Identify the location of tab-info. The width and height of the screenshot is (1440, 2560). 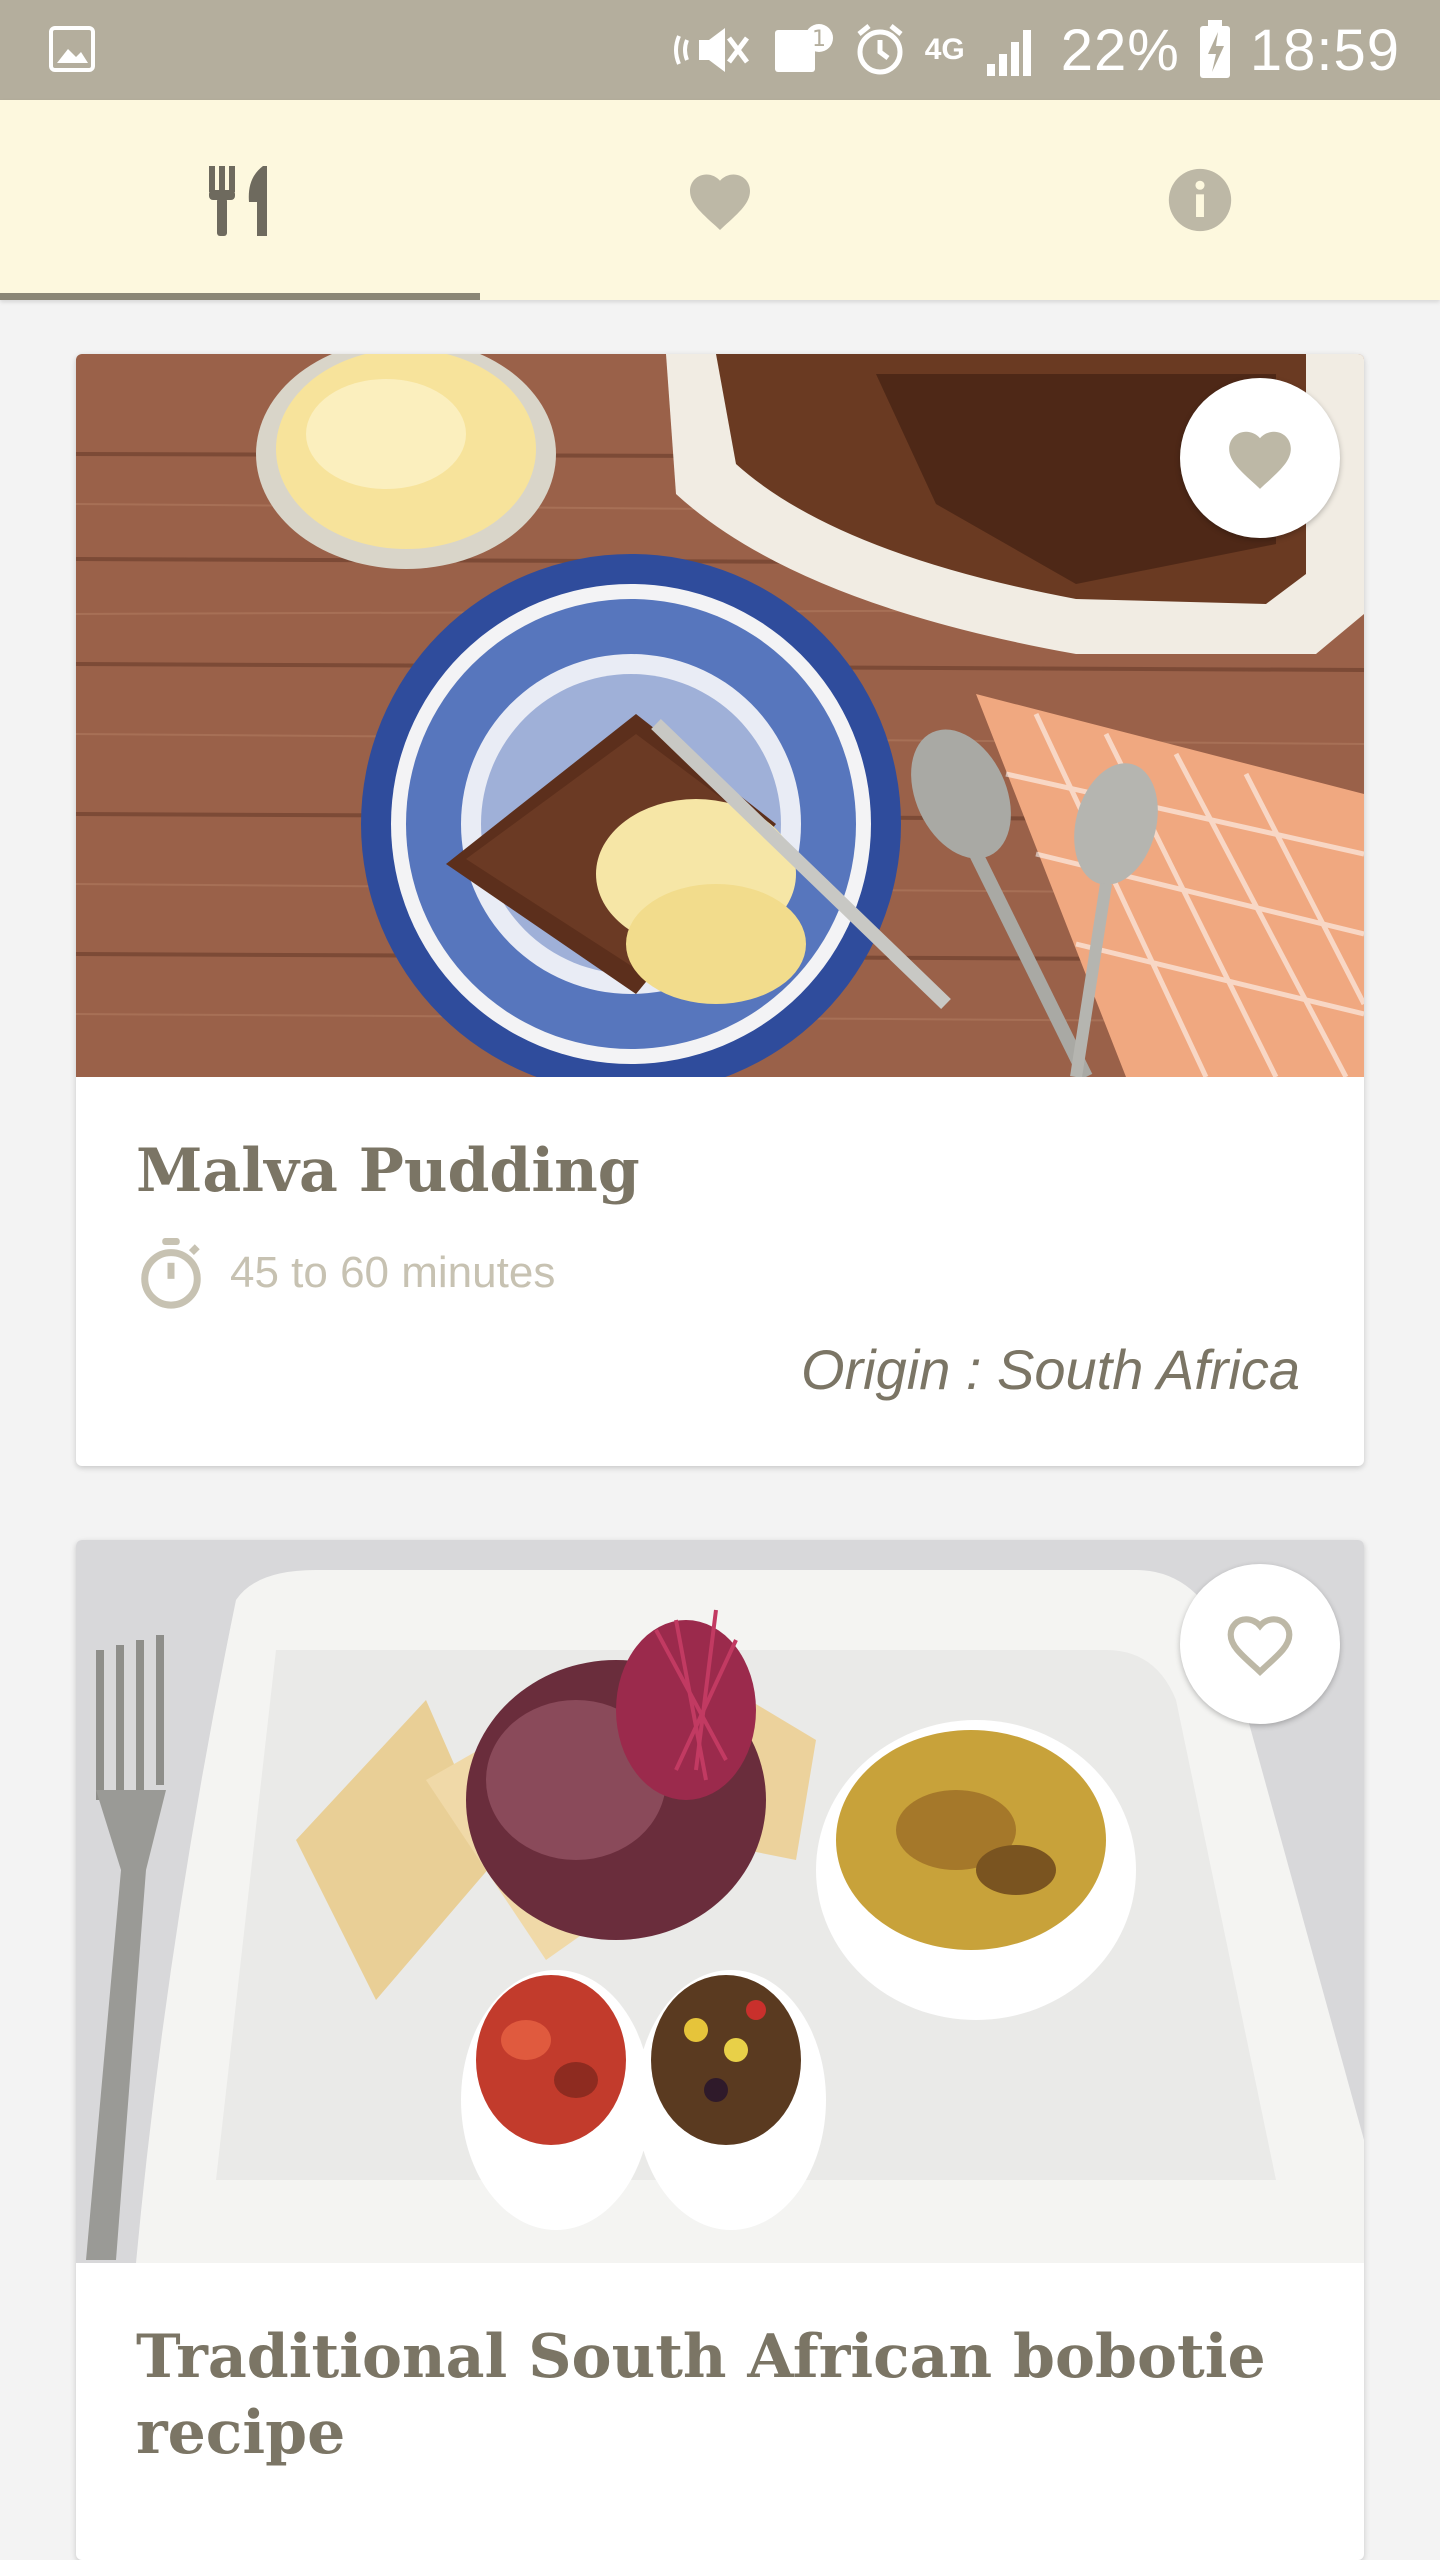
(1200, 200).